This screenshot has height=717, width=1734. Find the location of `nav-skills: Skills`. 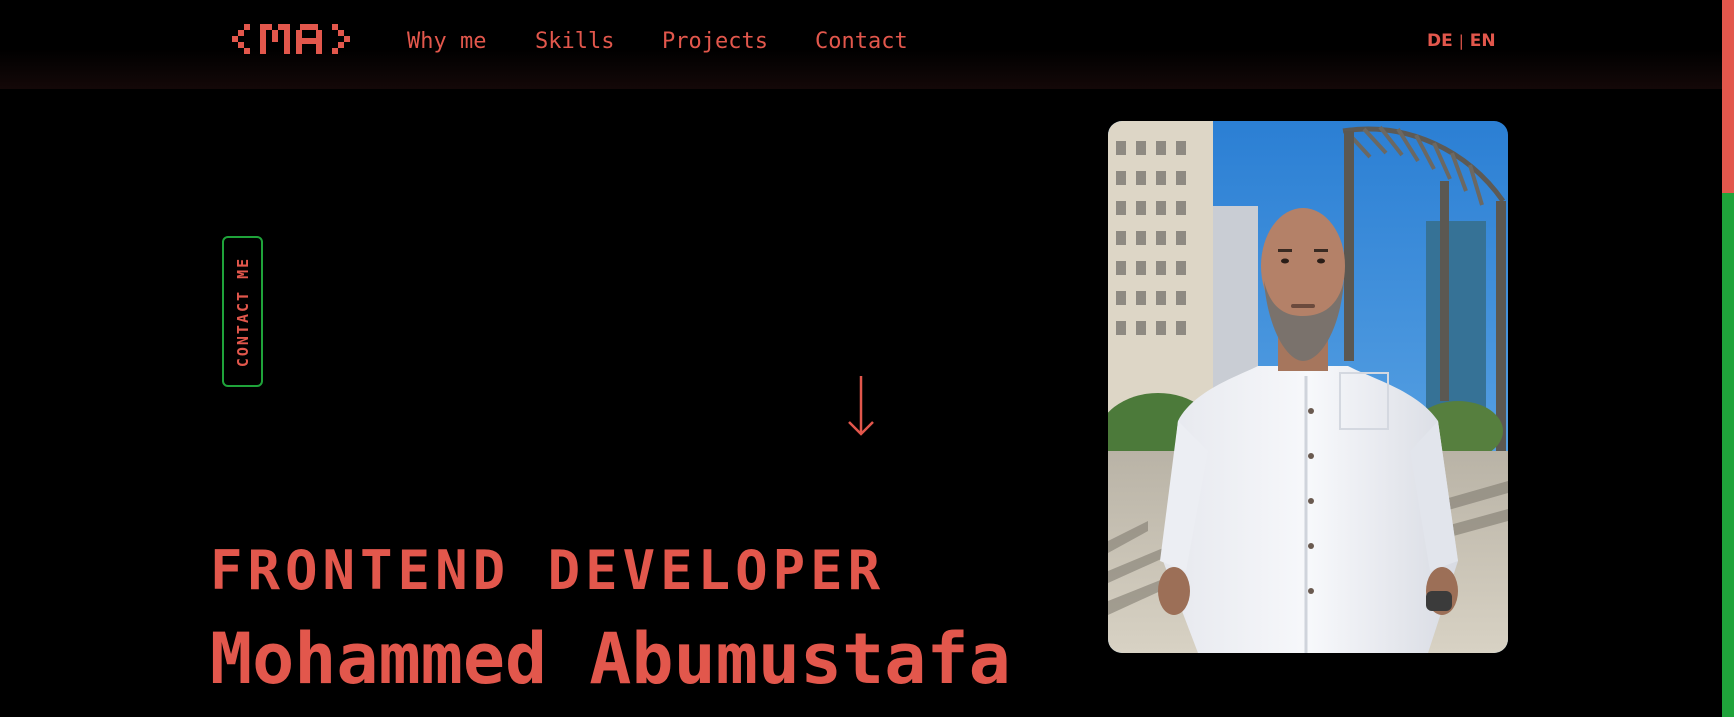

nav-skills: Skills is located at coordinates (574, 42).